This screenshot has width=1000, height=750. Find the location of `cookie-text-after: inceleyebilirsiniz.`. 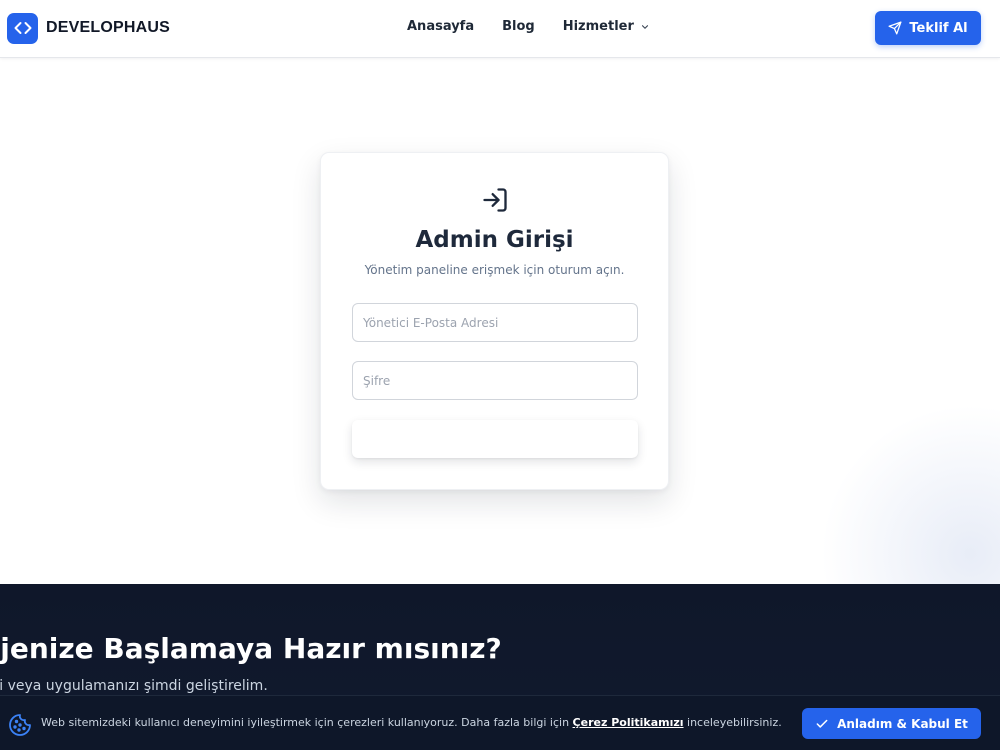

cookie-text-after: inceleyebilirsiniz. is located at coordinates (732, 722).